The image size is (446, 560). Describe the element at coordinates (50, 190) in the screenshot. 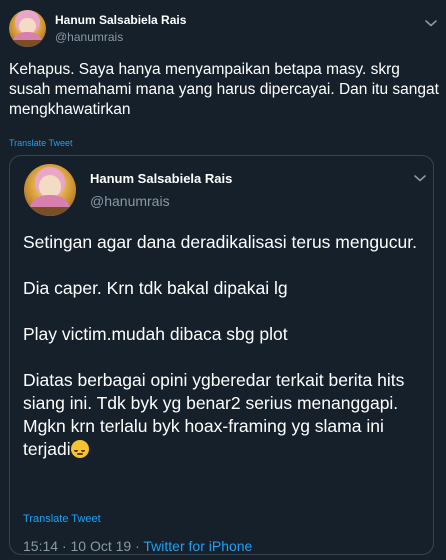

I see `quoted-author-avatar` at that location.